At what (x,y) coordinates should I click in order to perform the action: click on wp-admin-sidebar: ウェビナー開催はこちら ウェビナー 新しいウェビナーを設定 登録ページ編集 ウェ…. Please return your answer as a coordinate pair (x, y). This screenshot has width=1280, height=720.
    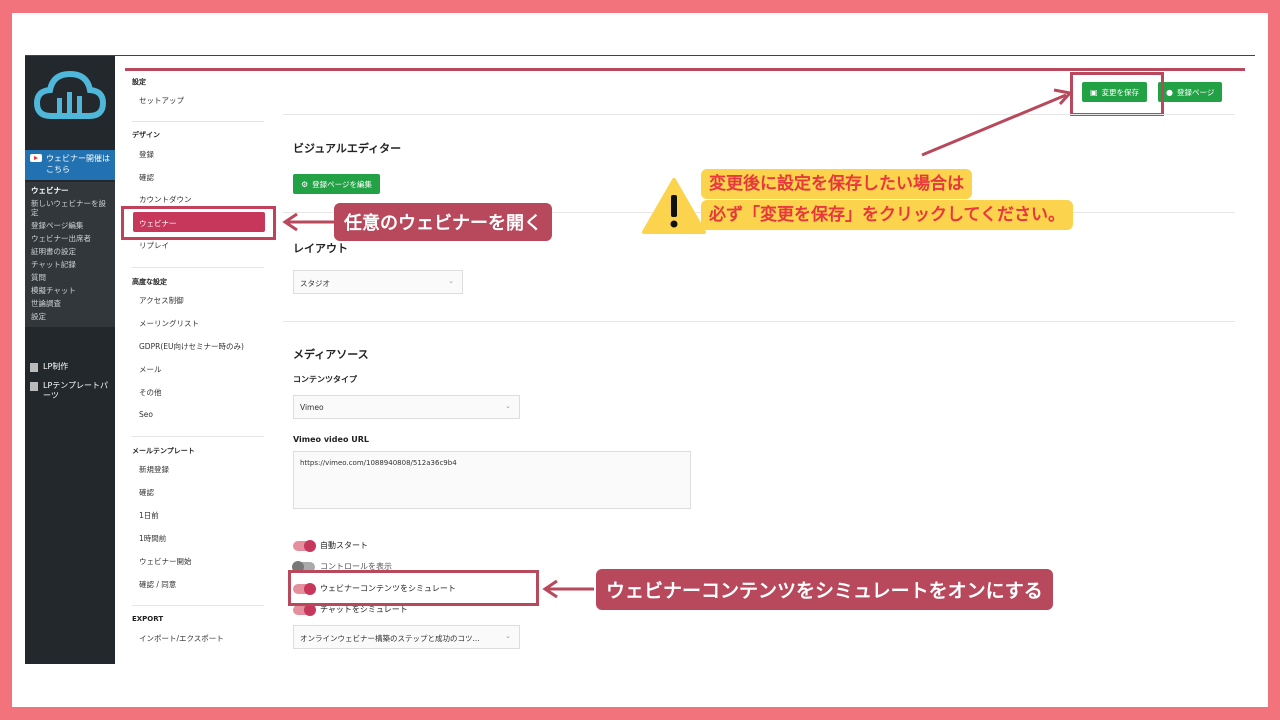
    Looking at the image, I should click on (70, 360).